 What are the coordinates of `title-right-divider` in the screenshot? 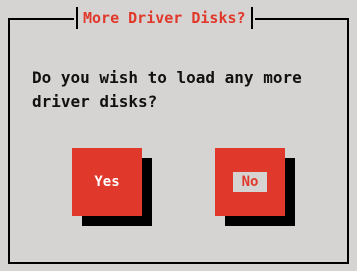 It's located at (251, 18).